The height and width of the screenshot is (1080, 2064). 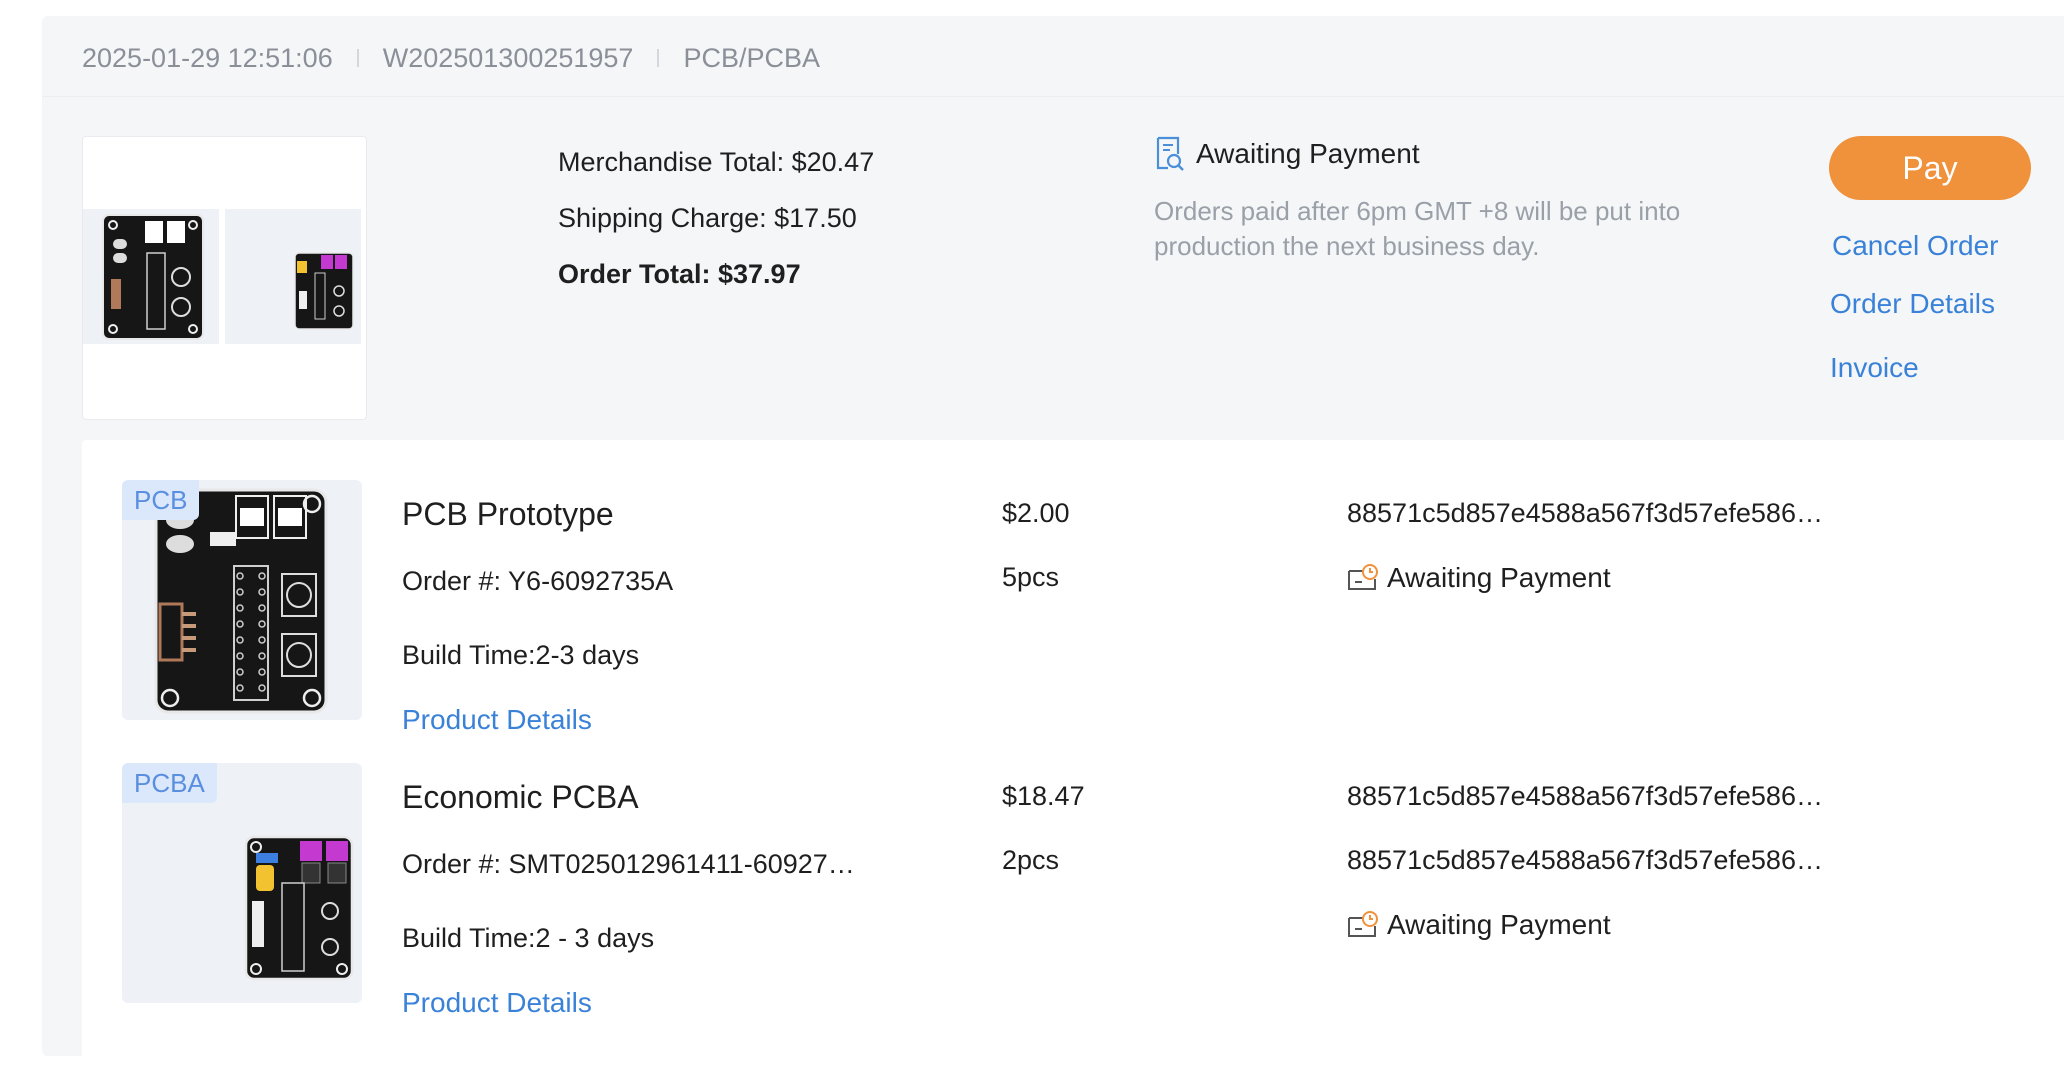 What do you see at coordinates (151, 276) in the screenshot?
I see `pcb-thumbnail` at bounding box center [151, 276].